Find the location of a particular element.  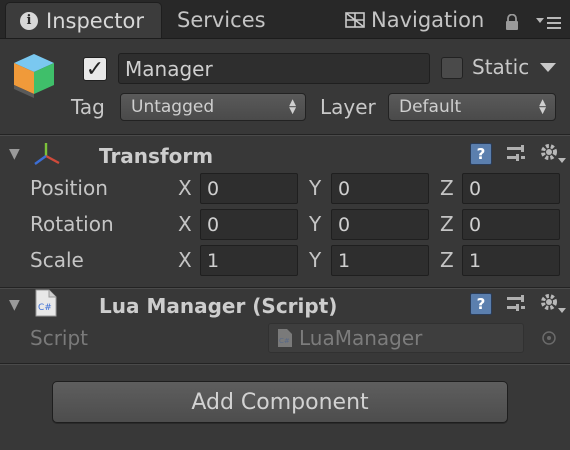

active-checkbox: ✓ is located at coordinates (95, 69).